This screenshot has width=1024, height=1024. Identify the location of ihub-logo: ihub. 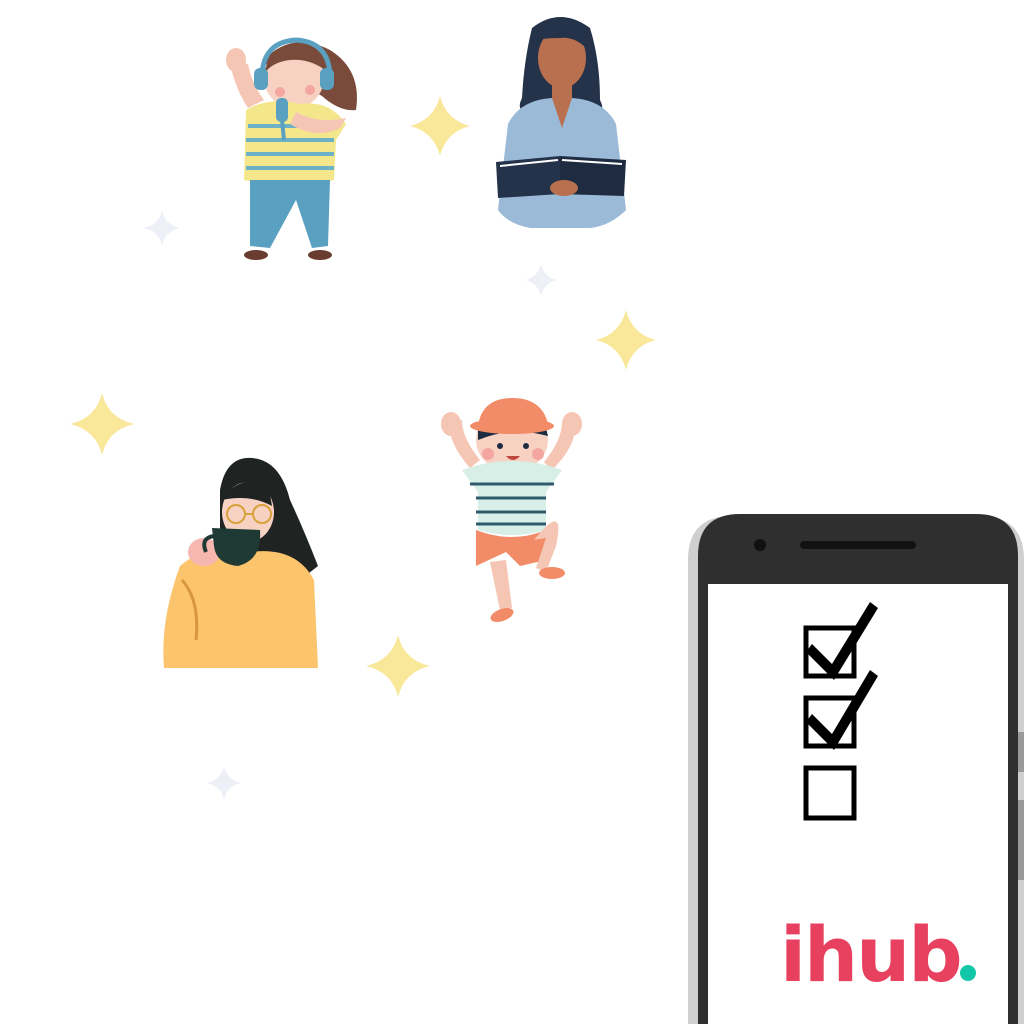
(878, 952).